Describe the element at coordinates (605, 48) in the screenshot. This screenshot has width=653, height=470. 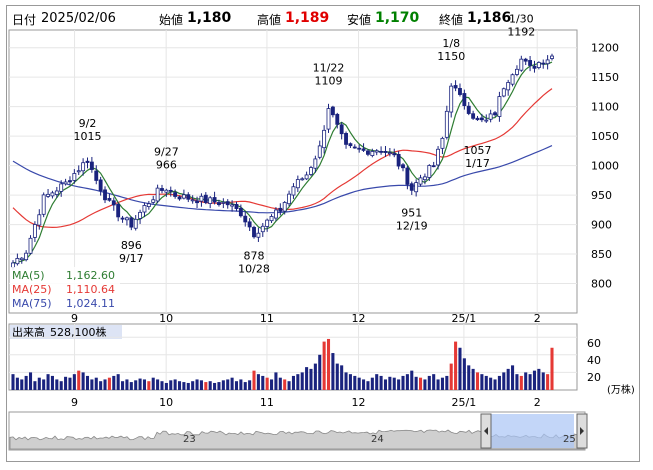
I see `price-y-tick-1200: 1200` at that location.